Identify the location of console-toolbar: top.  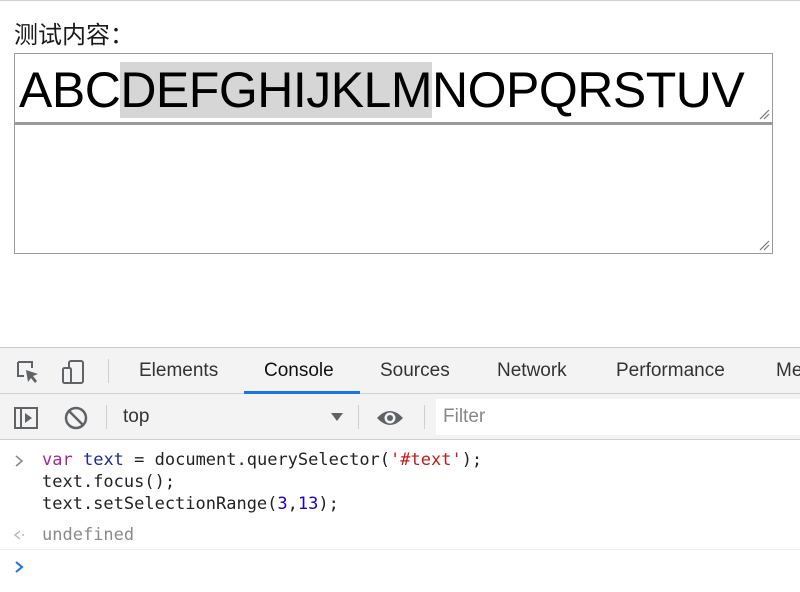
(400, 417).